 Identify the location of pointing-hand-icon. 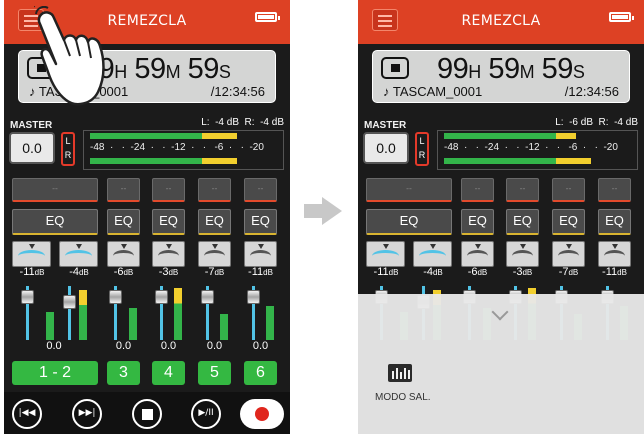
(69, 56).